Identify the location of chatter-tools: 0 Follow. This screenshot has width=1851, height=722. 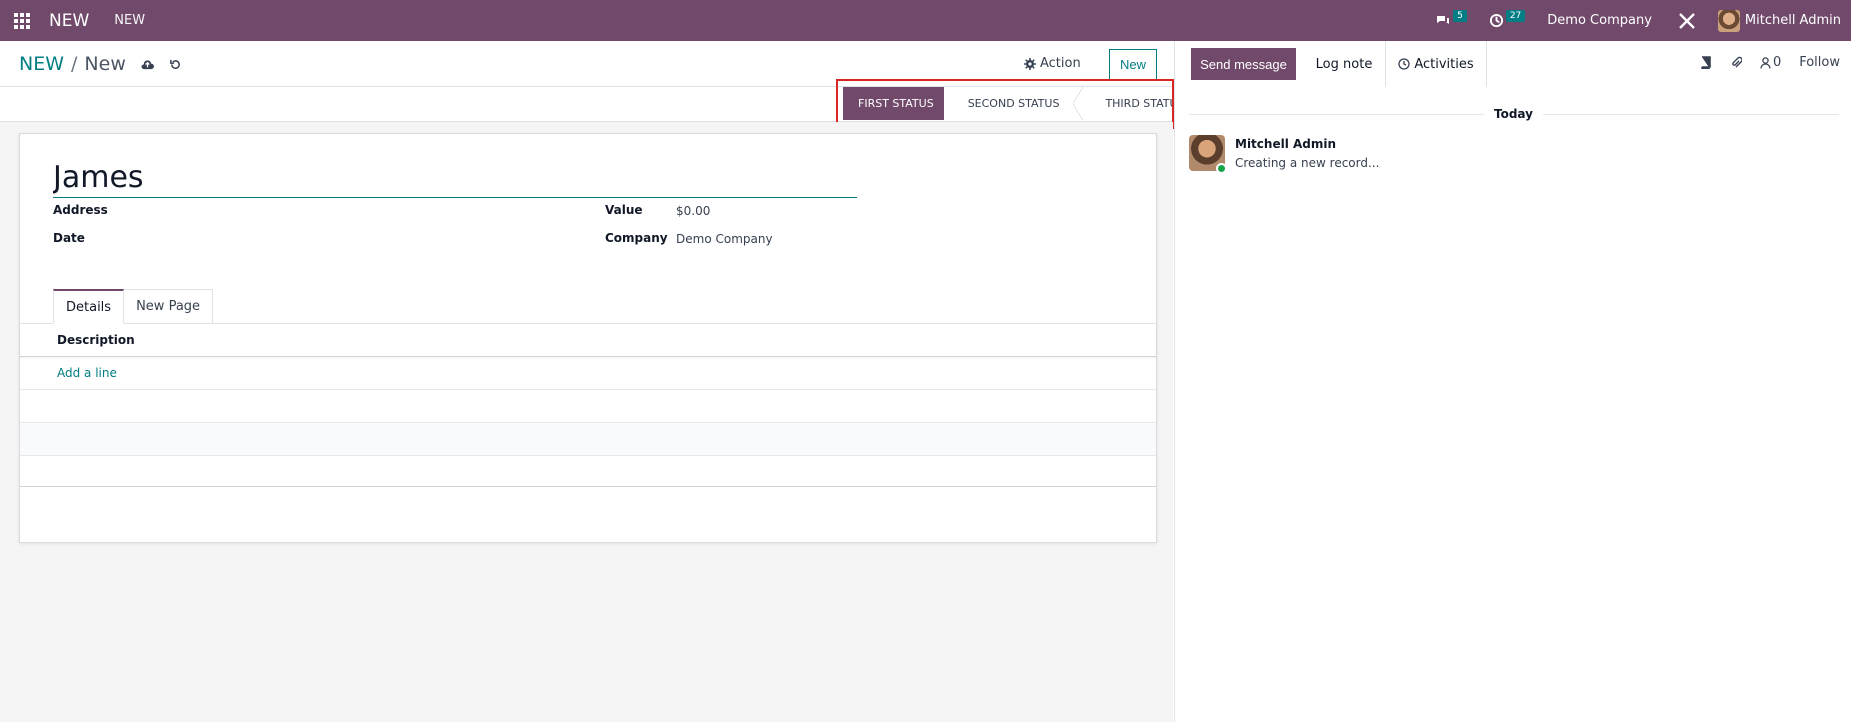
(1761, 62).